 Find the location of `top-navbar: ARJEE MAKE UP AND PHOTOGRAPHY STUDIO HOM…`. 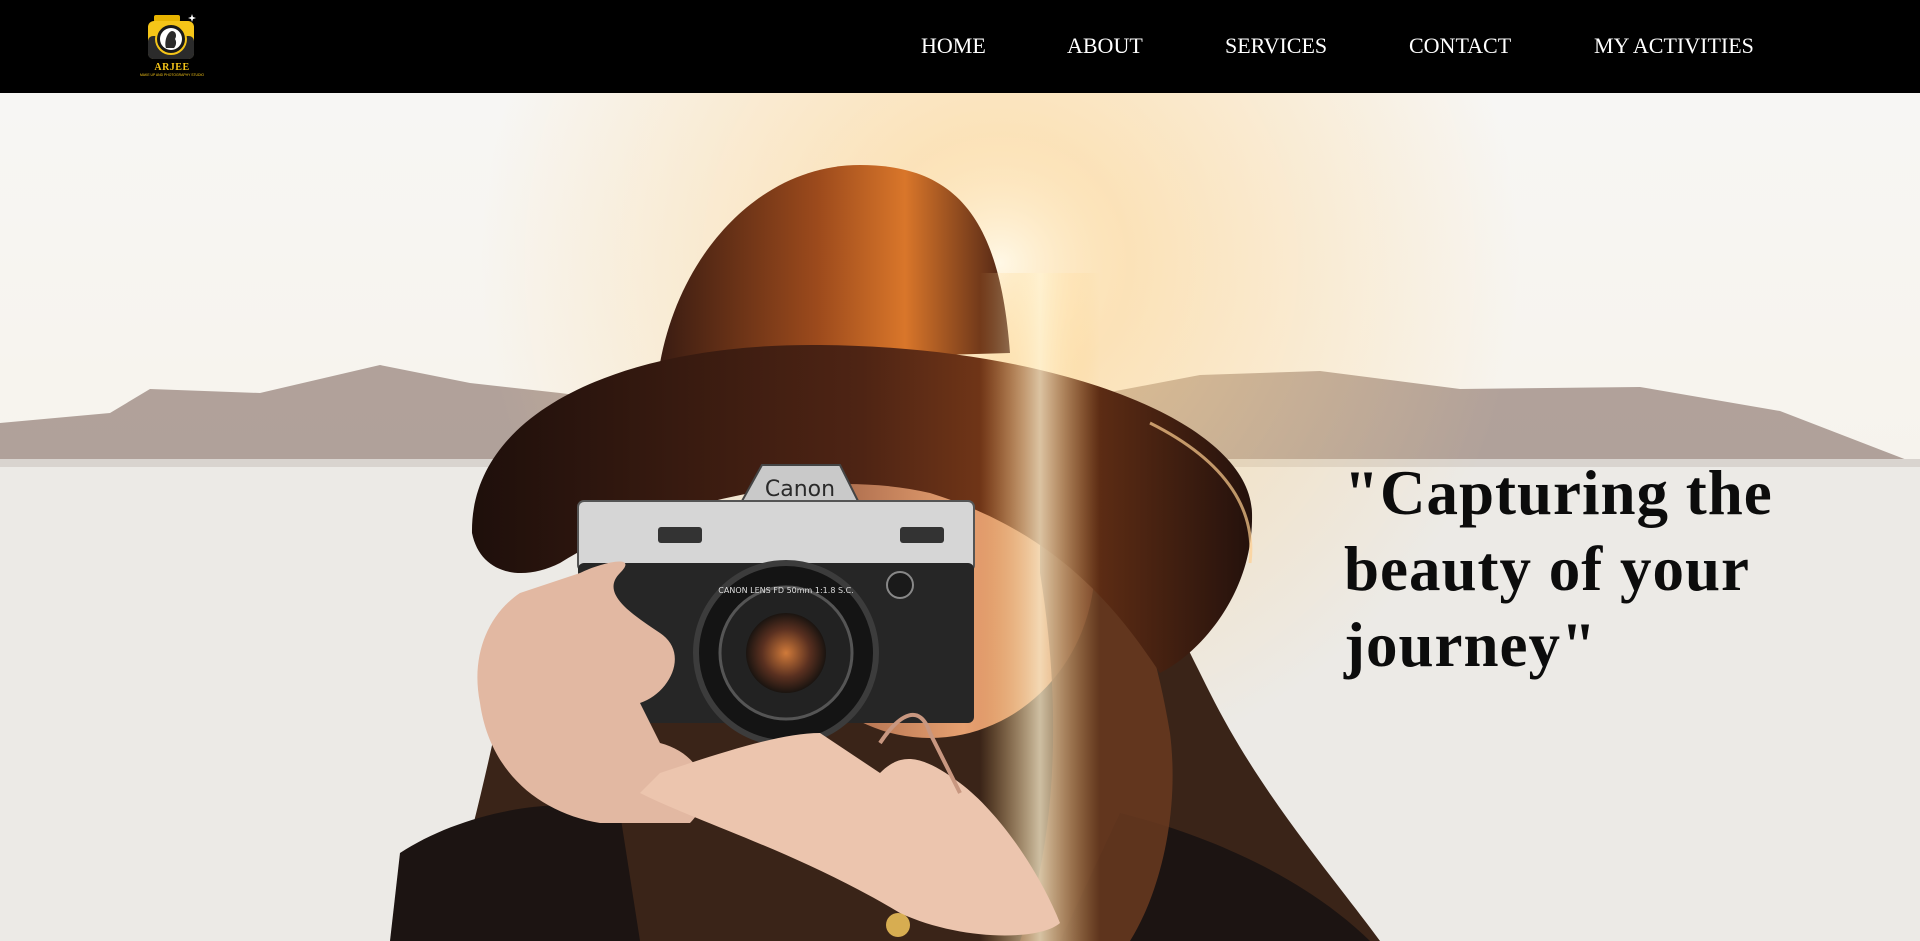

top-navbar: ARJEE MAKE UP AND PHOTOGRAPHY STUDIO HOM… is located at coordinates (960, 46).